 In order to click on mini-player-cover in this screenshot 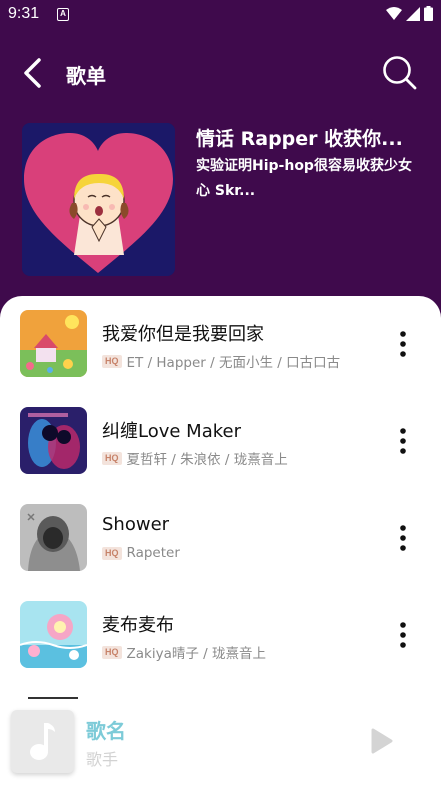, I will do `click(42, 741)`.